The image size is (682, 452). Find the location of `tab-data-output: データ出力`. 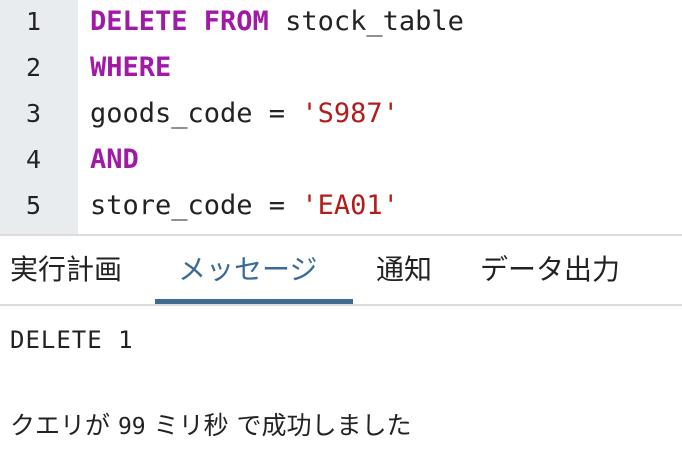

tab-data-output: データ出力 is located at coordinates (550, 270).